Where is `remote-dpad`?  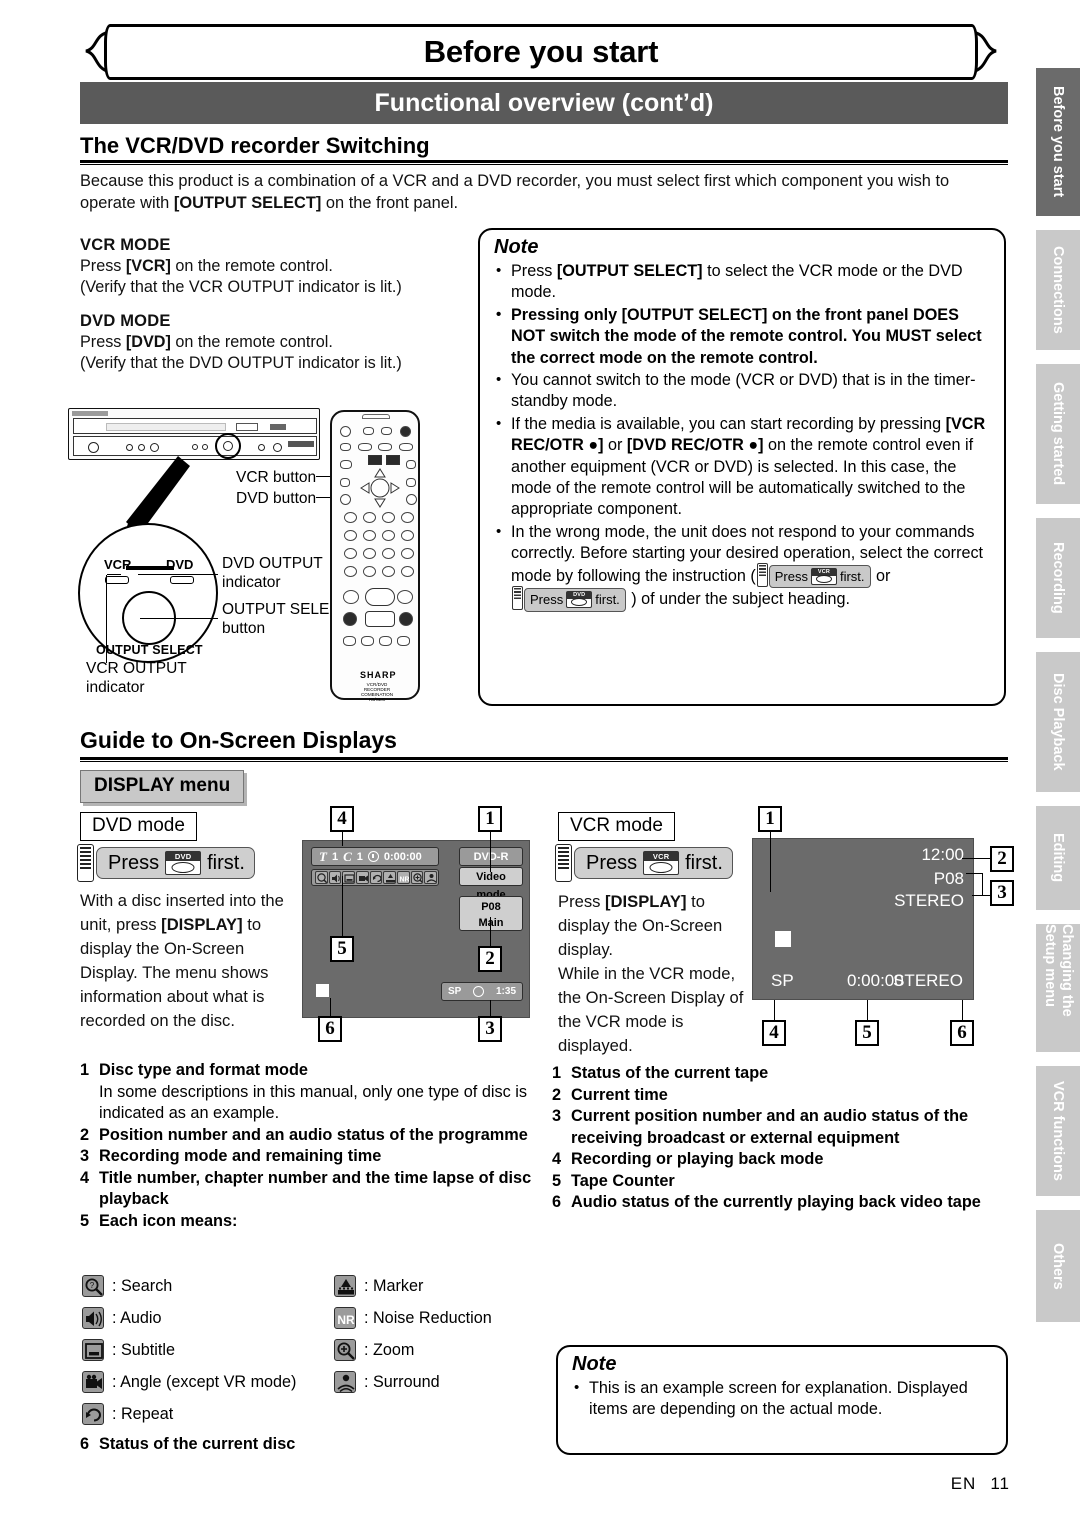 remote-dpad is located at coordinates (380, 488).